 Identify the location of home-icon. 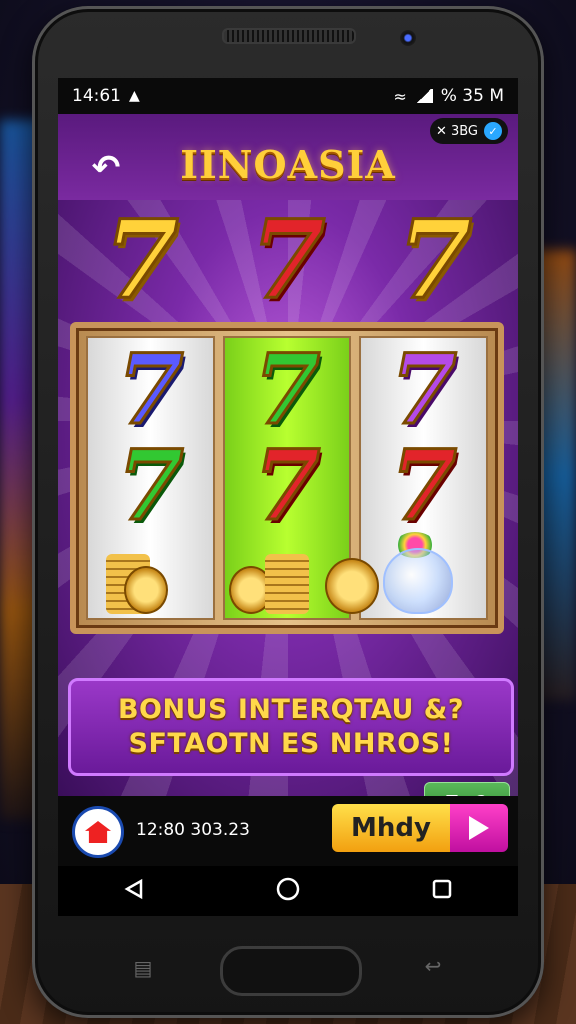
(98, 832).